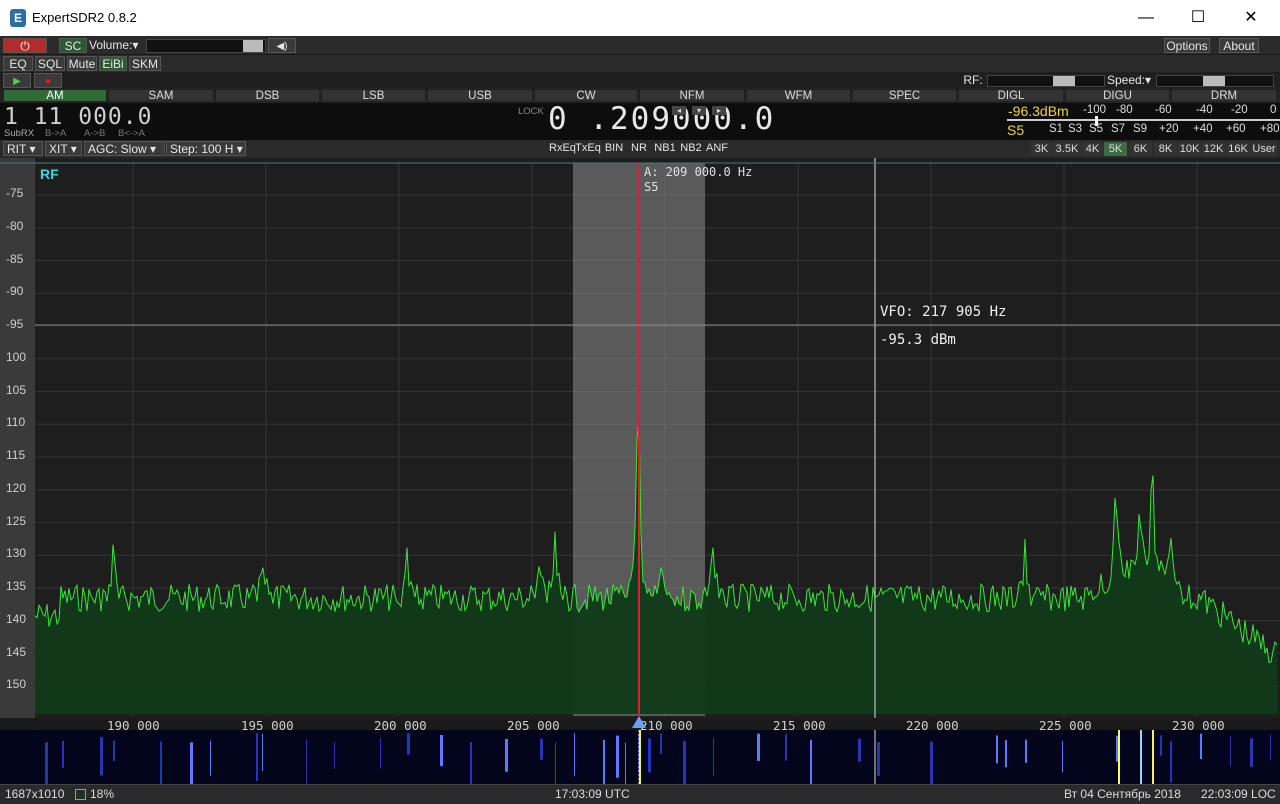 Image resolution: width=1280 pixels, height=804 pixels. Describe the element at coordinates (651, 187) in the screenshot. I see `marker-s-label: S5` at that location.